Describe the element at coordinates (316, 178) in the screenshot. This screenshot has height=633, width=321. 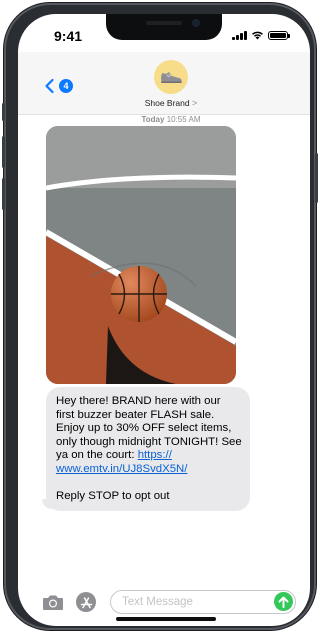
I see `power-button` at that location.